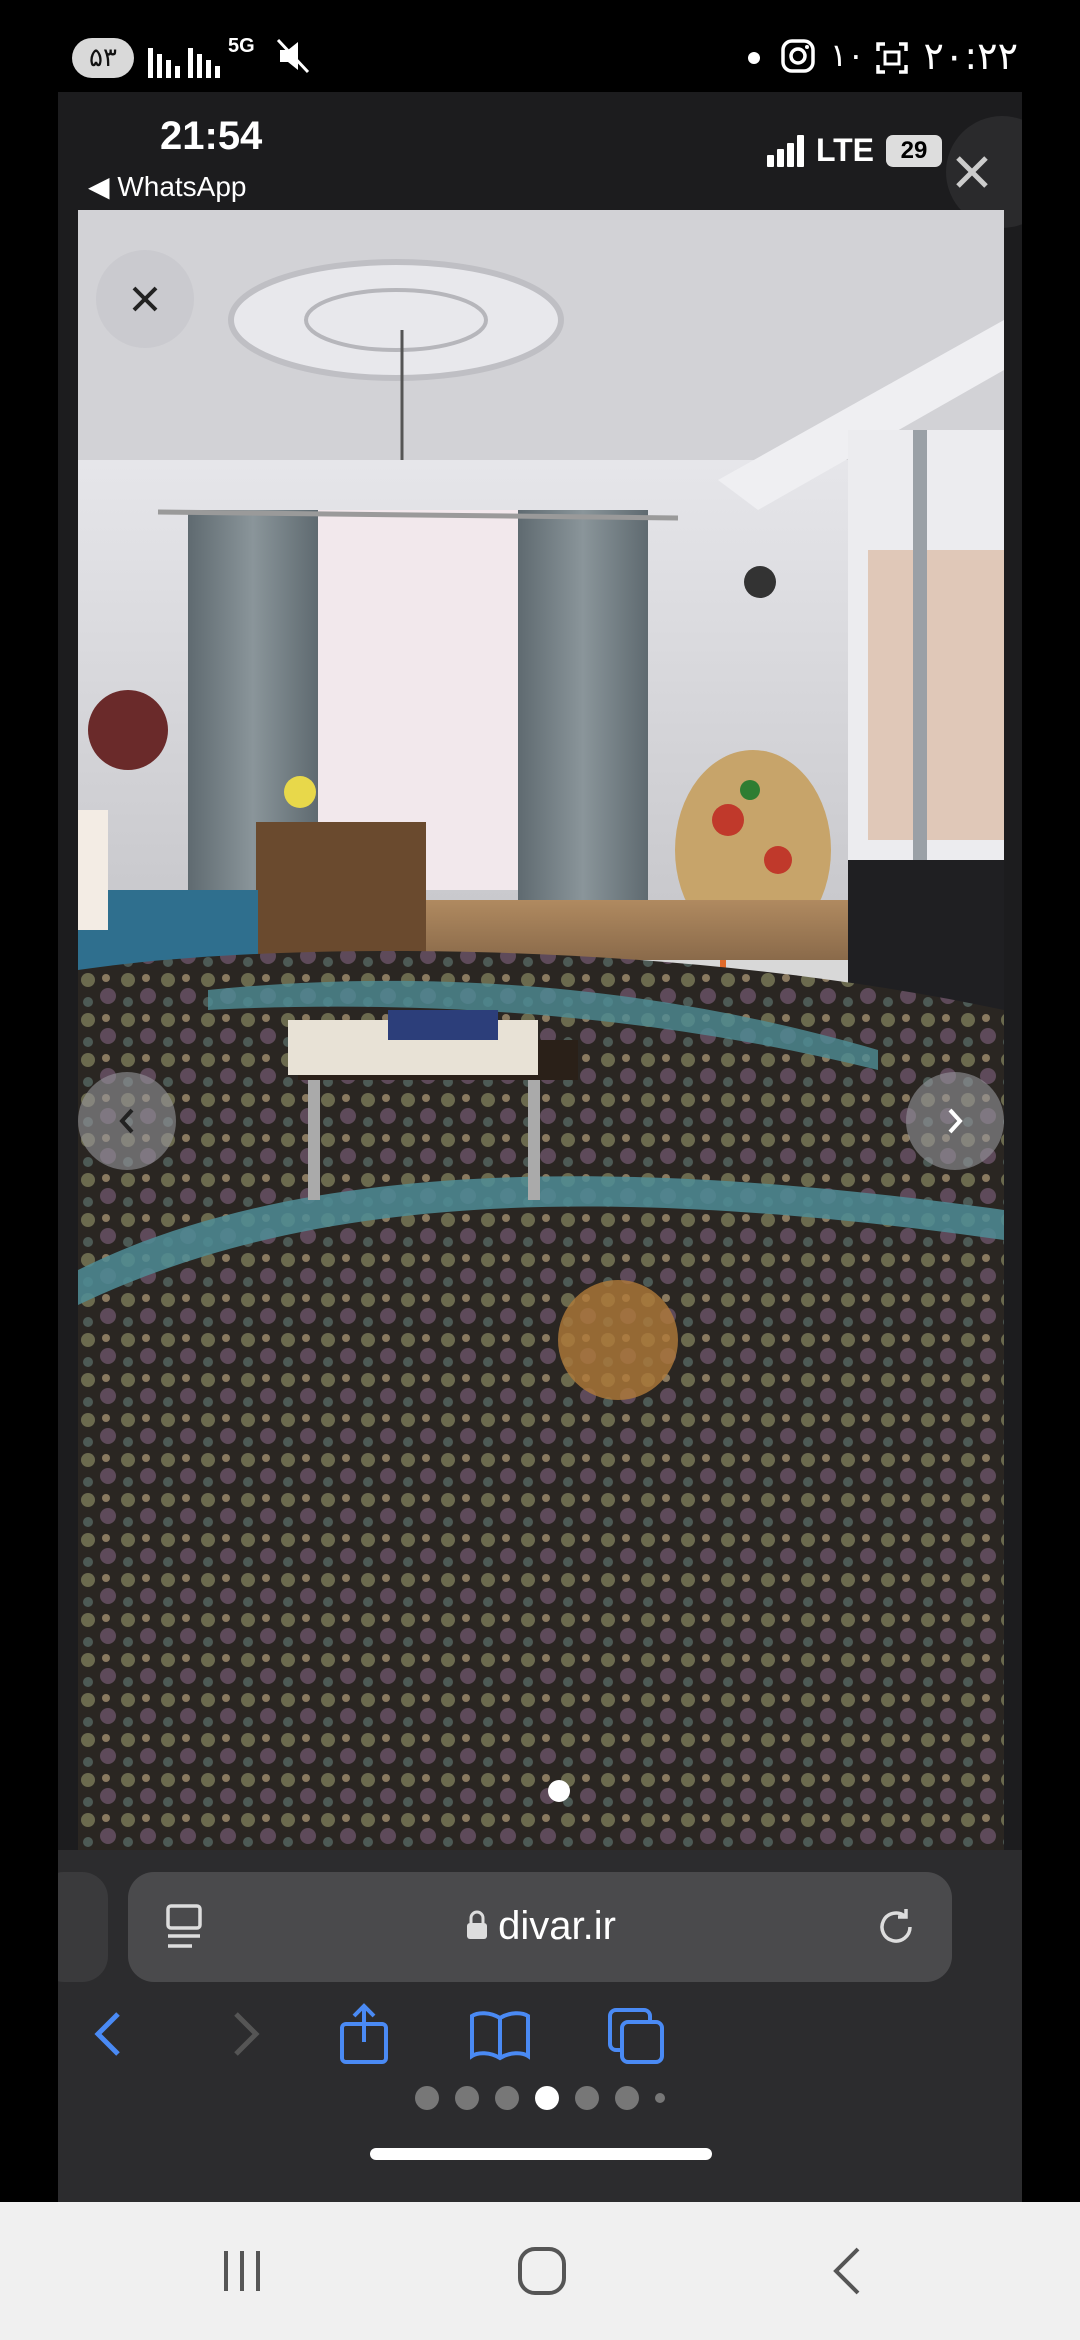 This screenshot has width=1080, height=2340. I want to click on instagram-icon, so click(798, 56).